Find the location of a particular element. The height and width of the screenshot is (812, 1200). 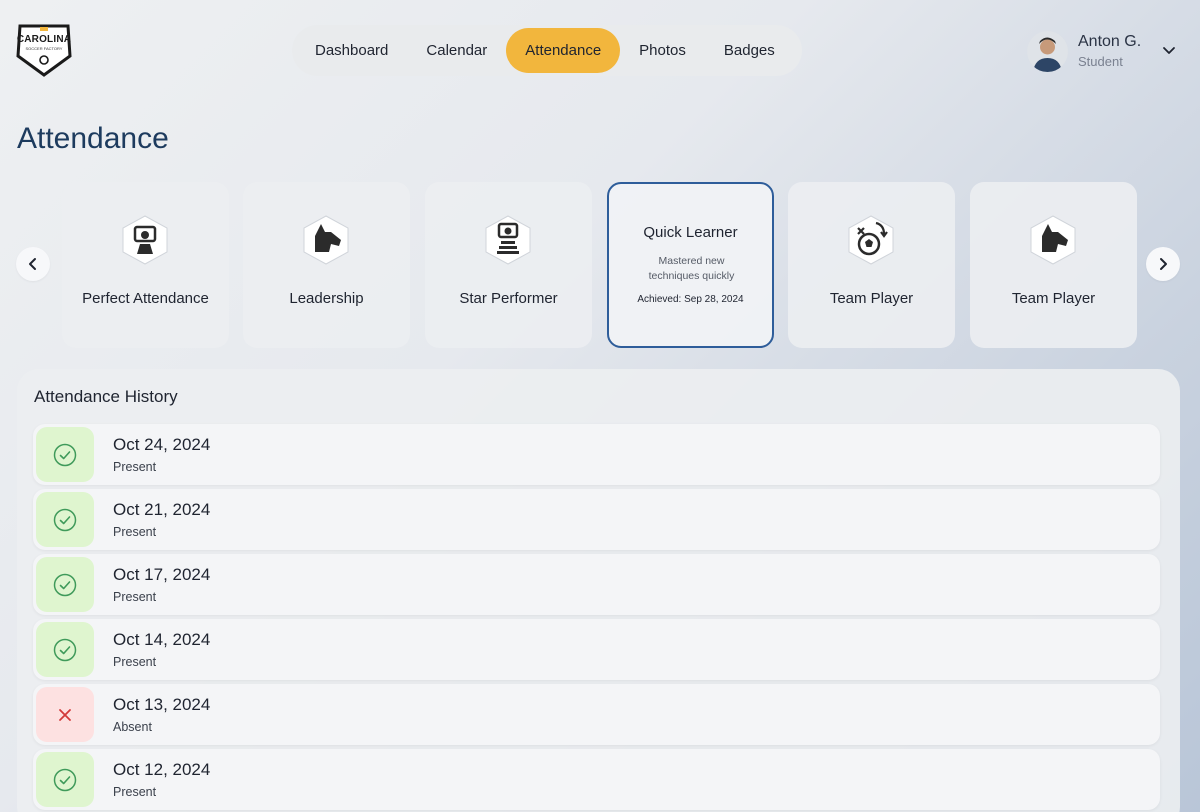

badge-label: Quick Learner is located at coordinates (690, 232).